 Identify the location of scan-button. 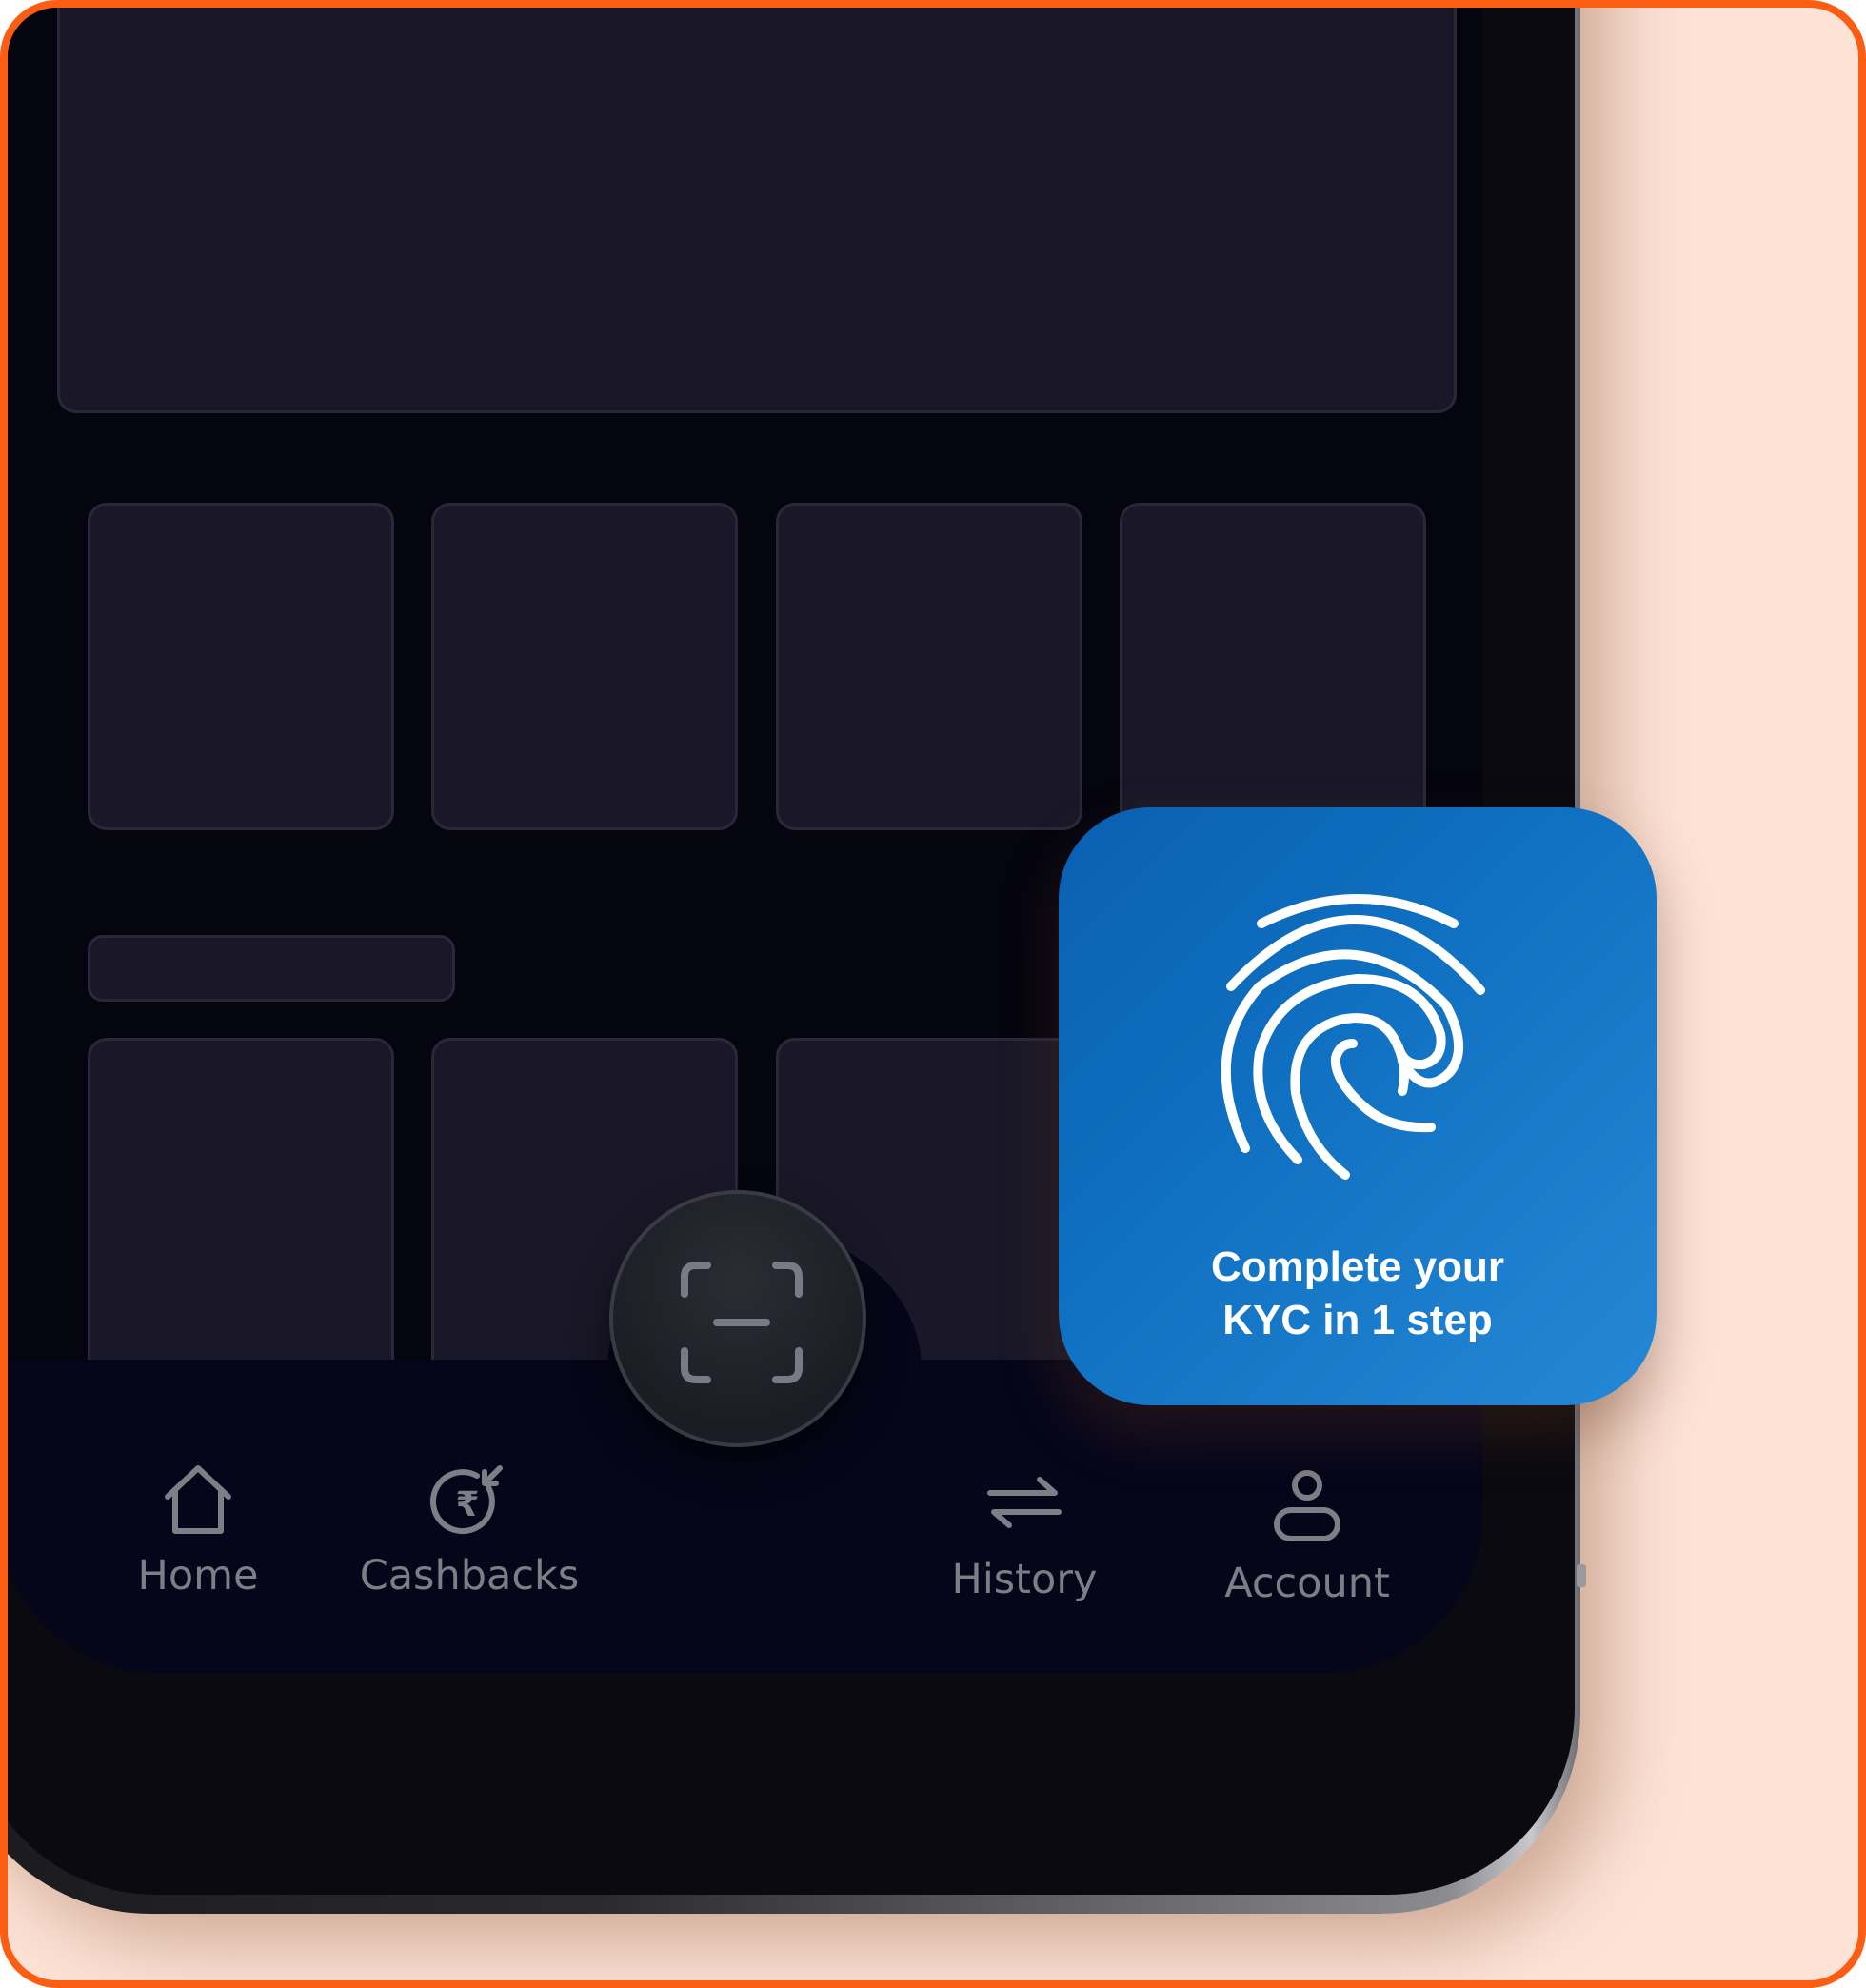
(738, 1318).